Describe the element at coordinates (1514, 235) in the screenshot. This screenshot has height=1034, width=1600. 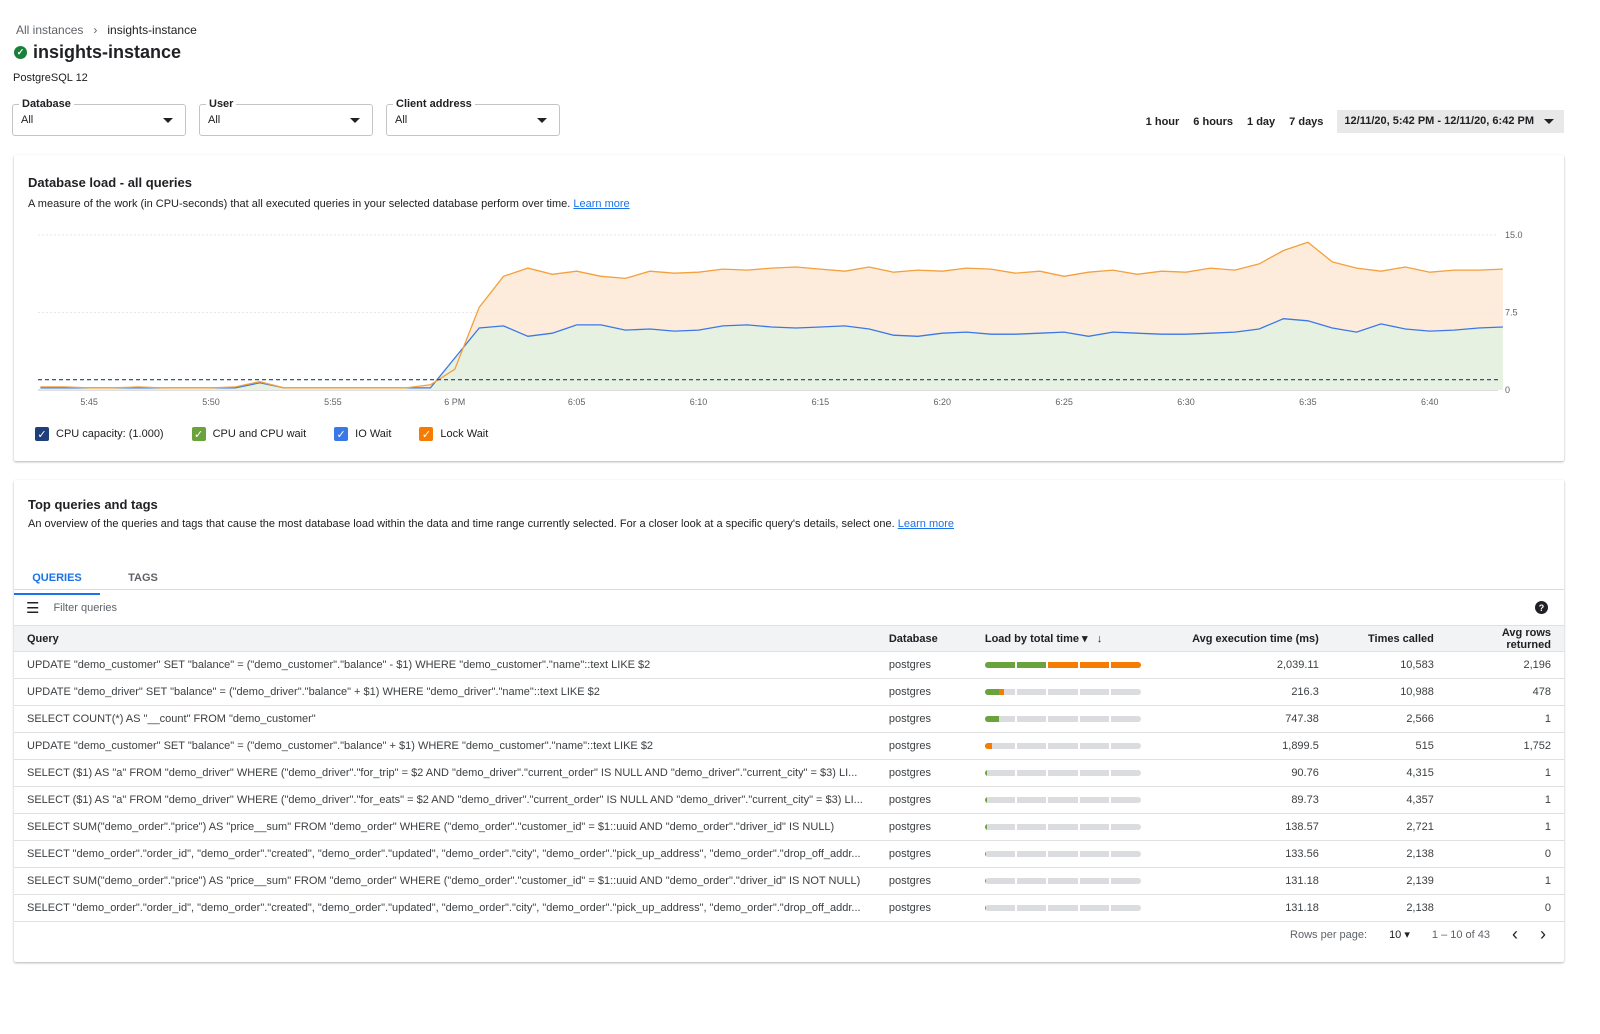
I see `y-tick-label: 15.0` at that location.